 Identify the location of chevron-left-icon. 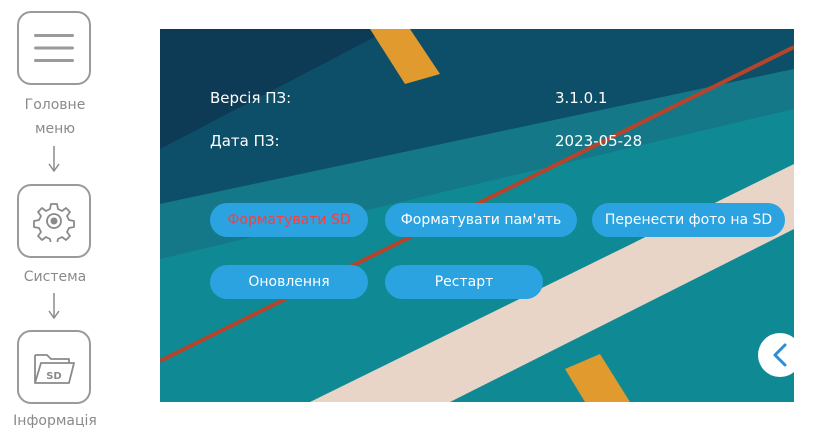
(780, 355).